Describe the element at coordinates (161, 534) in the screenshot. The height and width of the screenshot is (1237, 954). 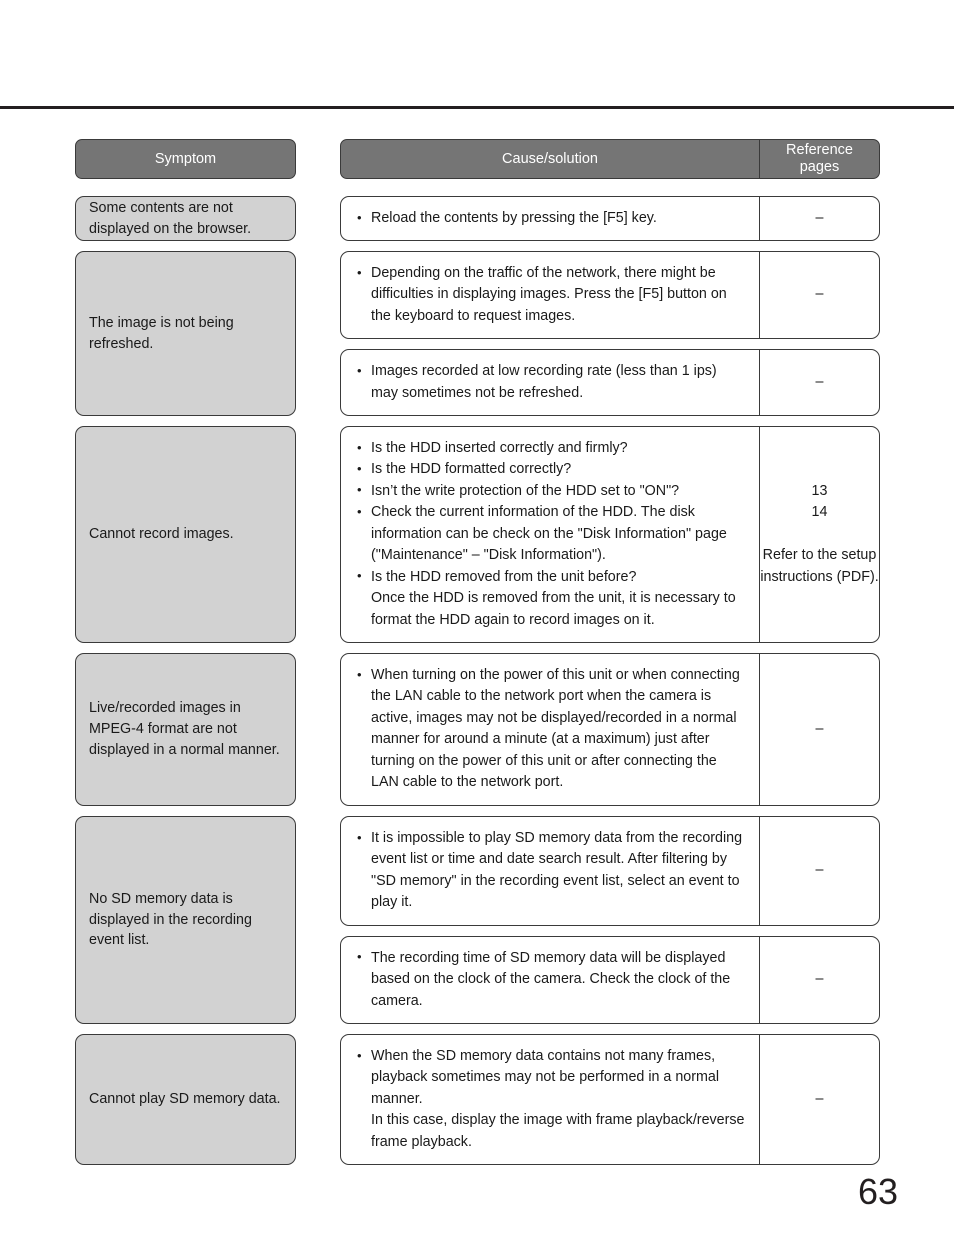
I see `symptom-text: Cannot record images.` at that location.